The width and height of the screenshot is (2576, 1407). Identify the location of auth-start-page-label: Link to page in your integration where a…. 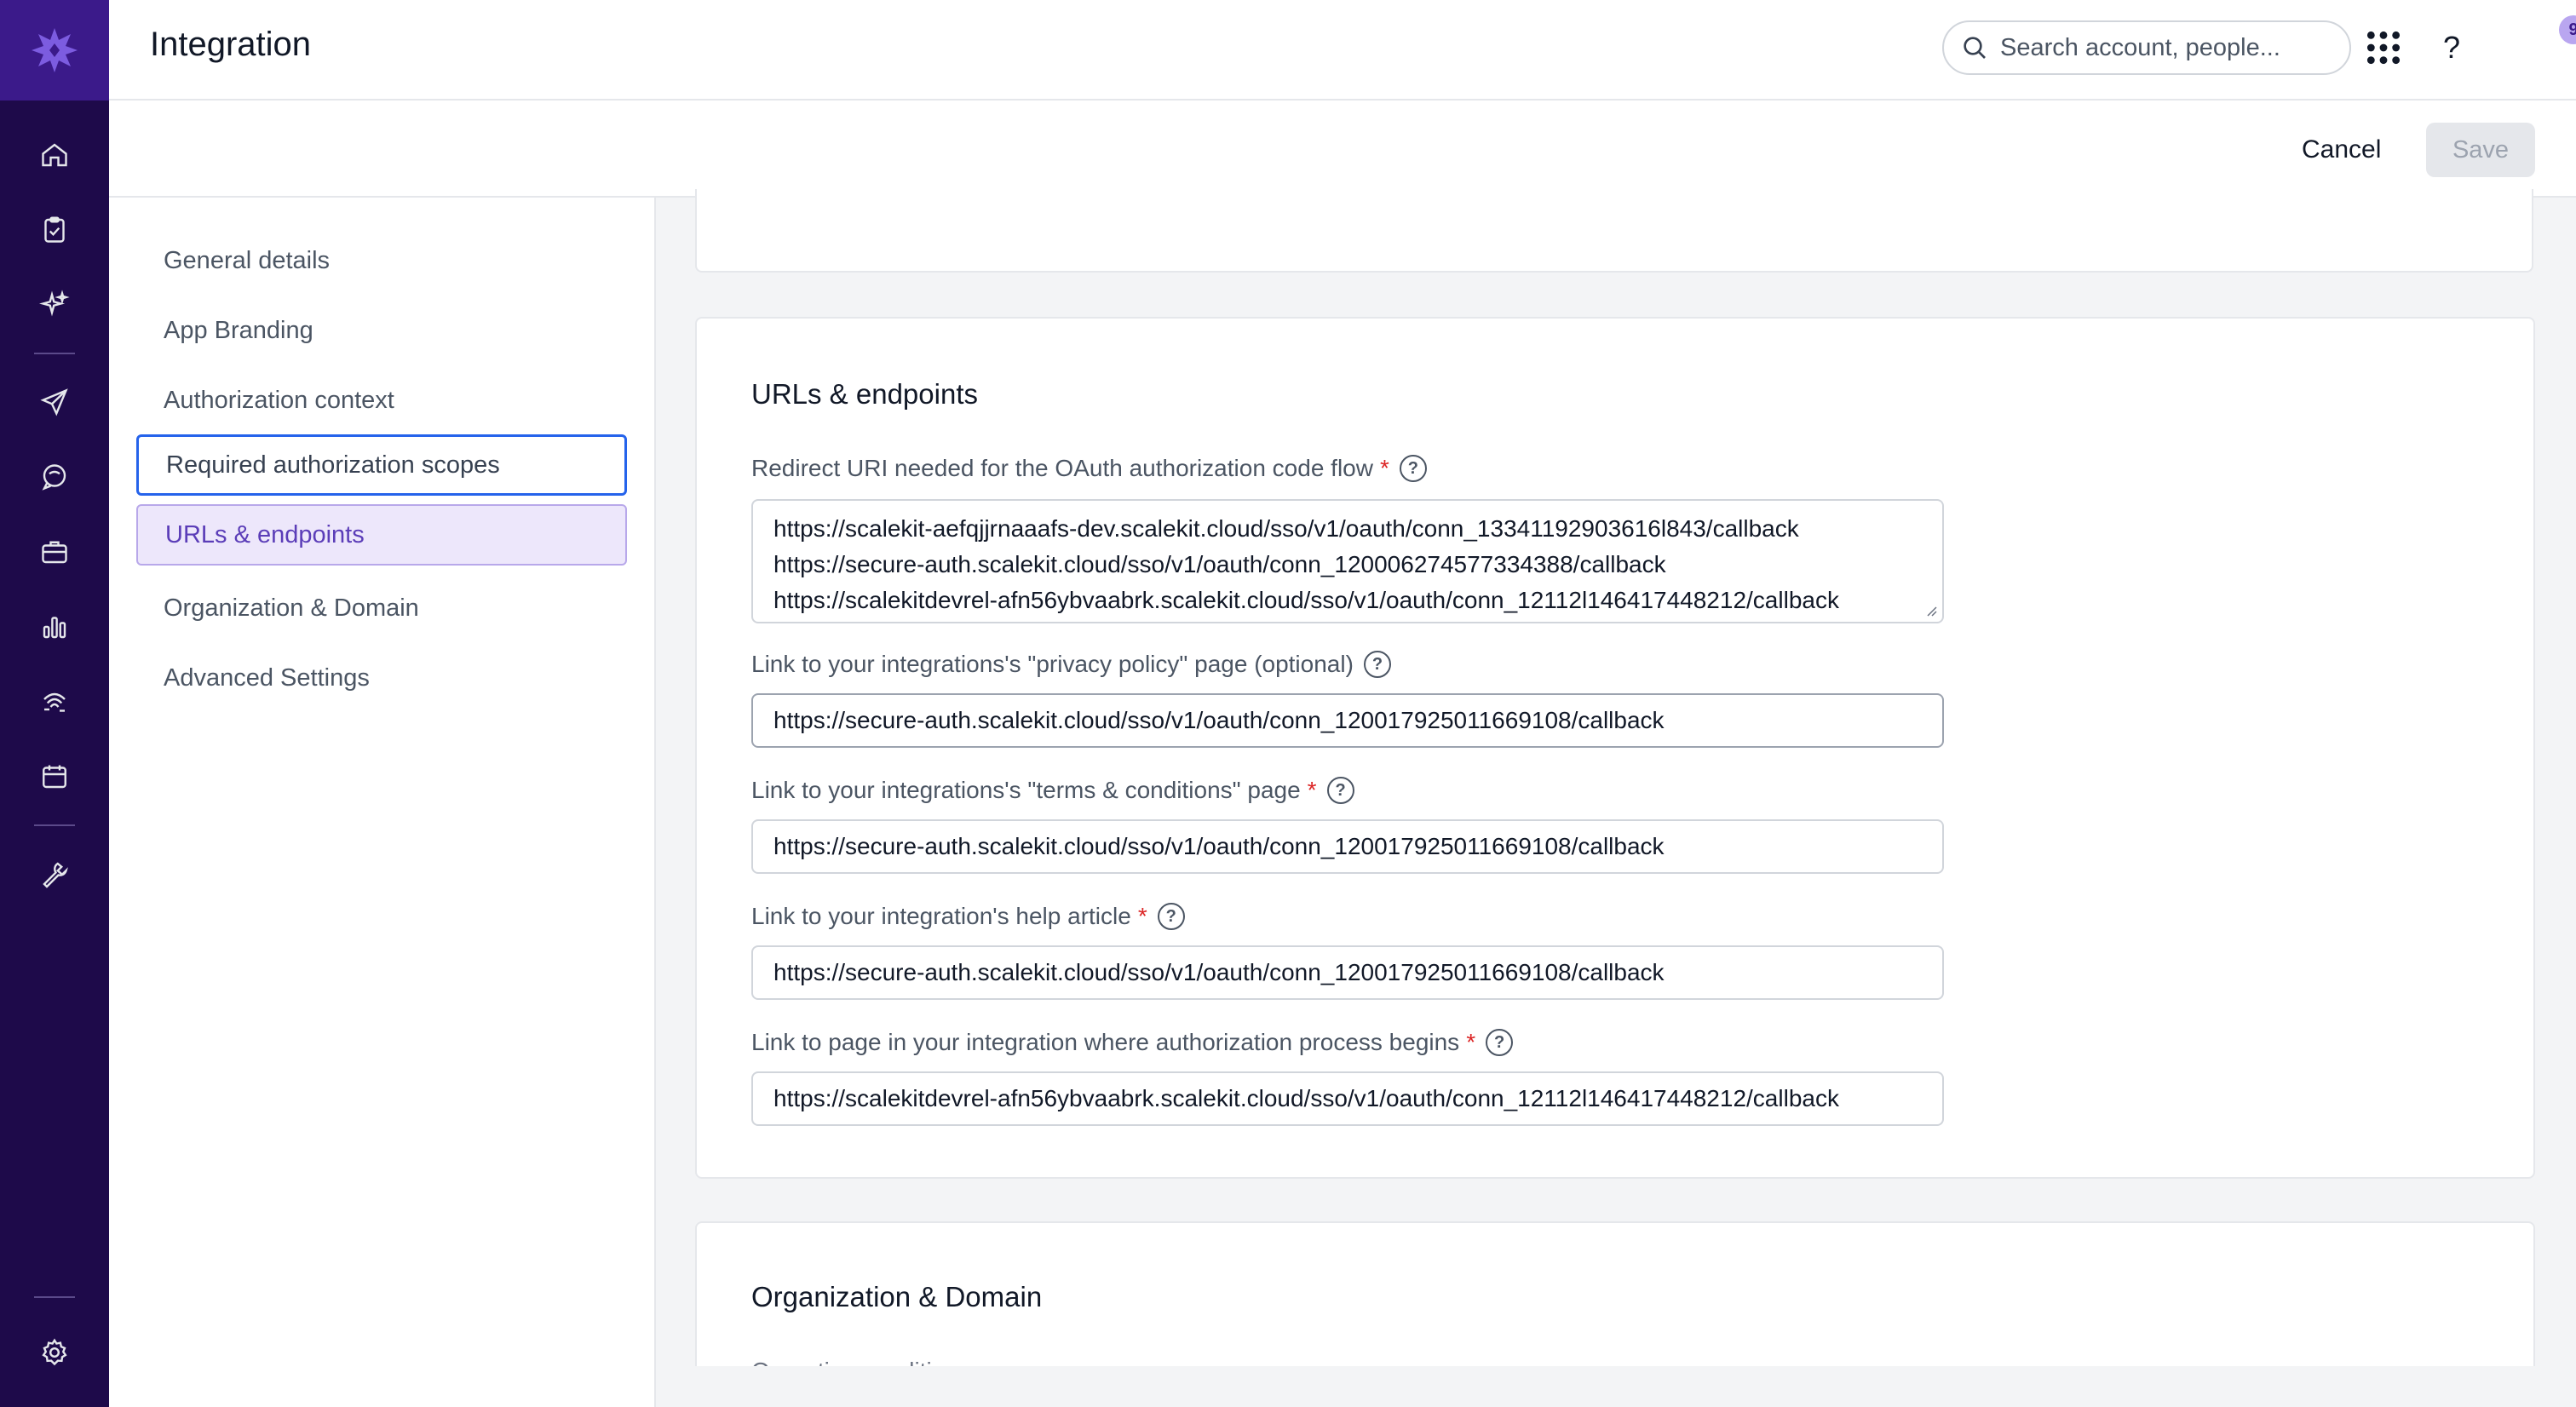
(1132, 1042).